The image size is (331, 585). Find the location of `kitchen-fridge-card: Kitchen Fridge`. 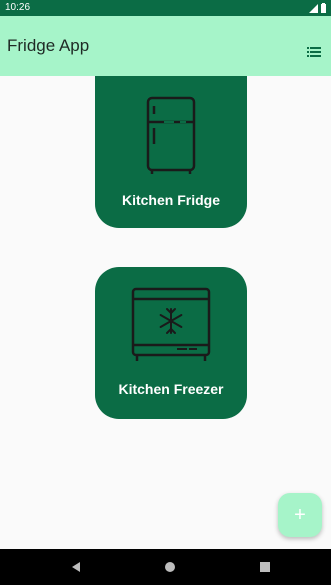

kitchen-fridge-card: Kitchen Fridge is located at coordinates (171, 152).